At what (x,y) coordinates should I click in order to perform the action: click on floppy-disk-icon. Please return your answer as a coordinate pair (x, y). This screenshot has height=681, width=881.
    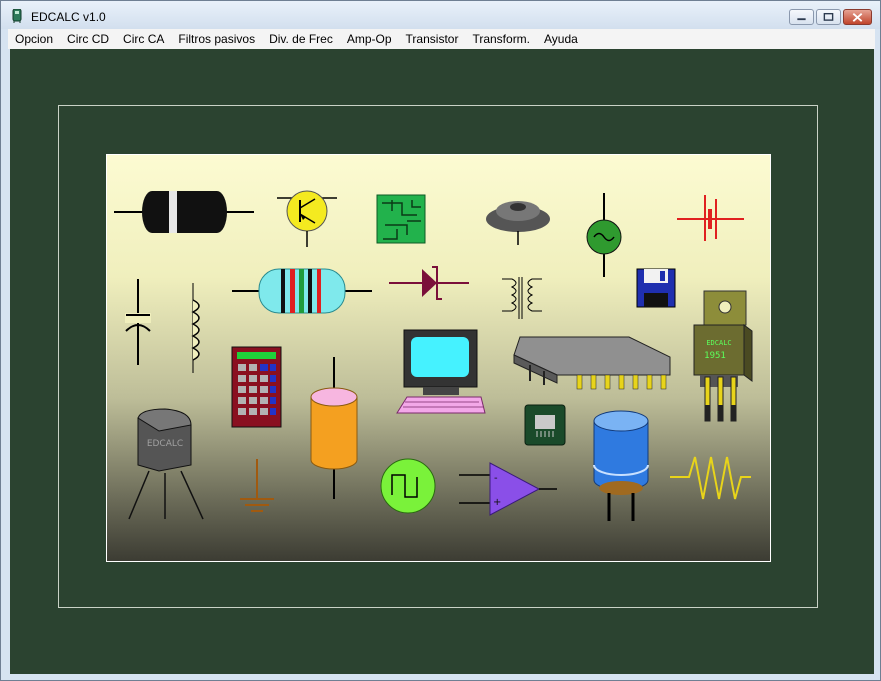
    Looking at the image, I should click on (656, 288).